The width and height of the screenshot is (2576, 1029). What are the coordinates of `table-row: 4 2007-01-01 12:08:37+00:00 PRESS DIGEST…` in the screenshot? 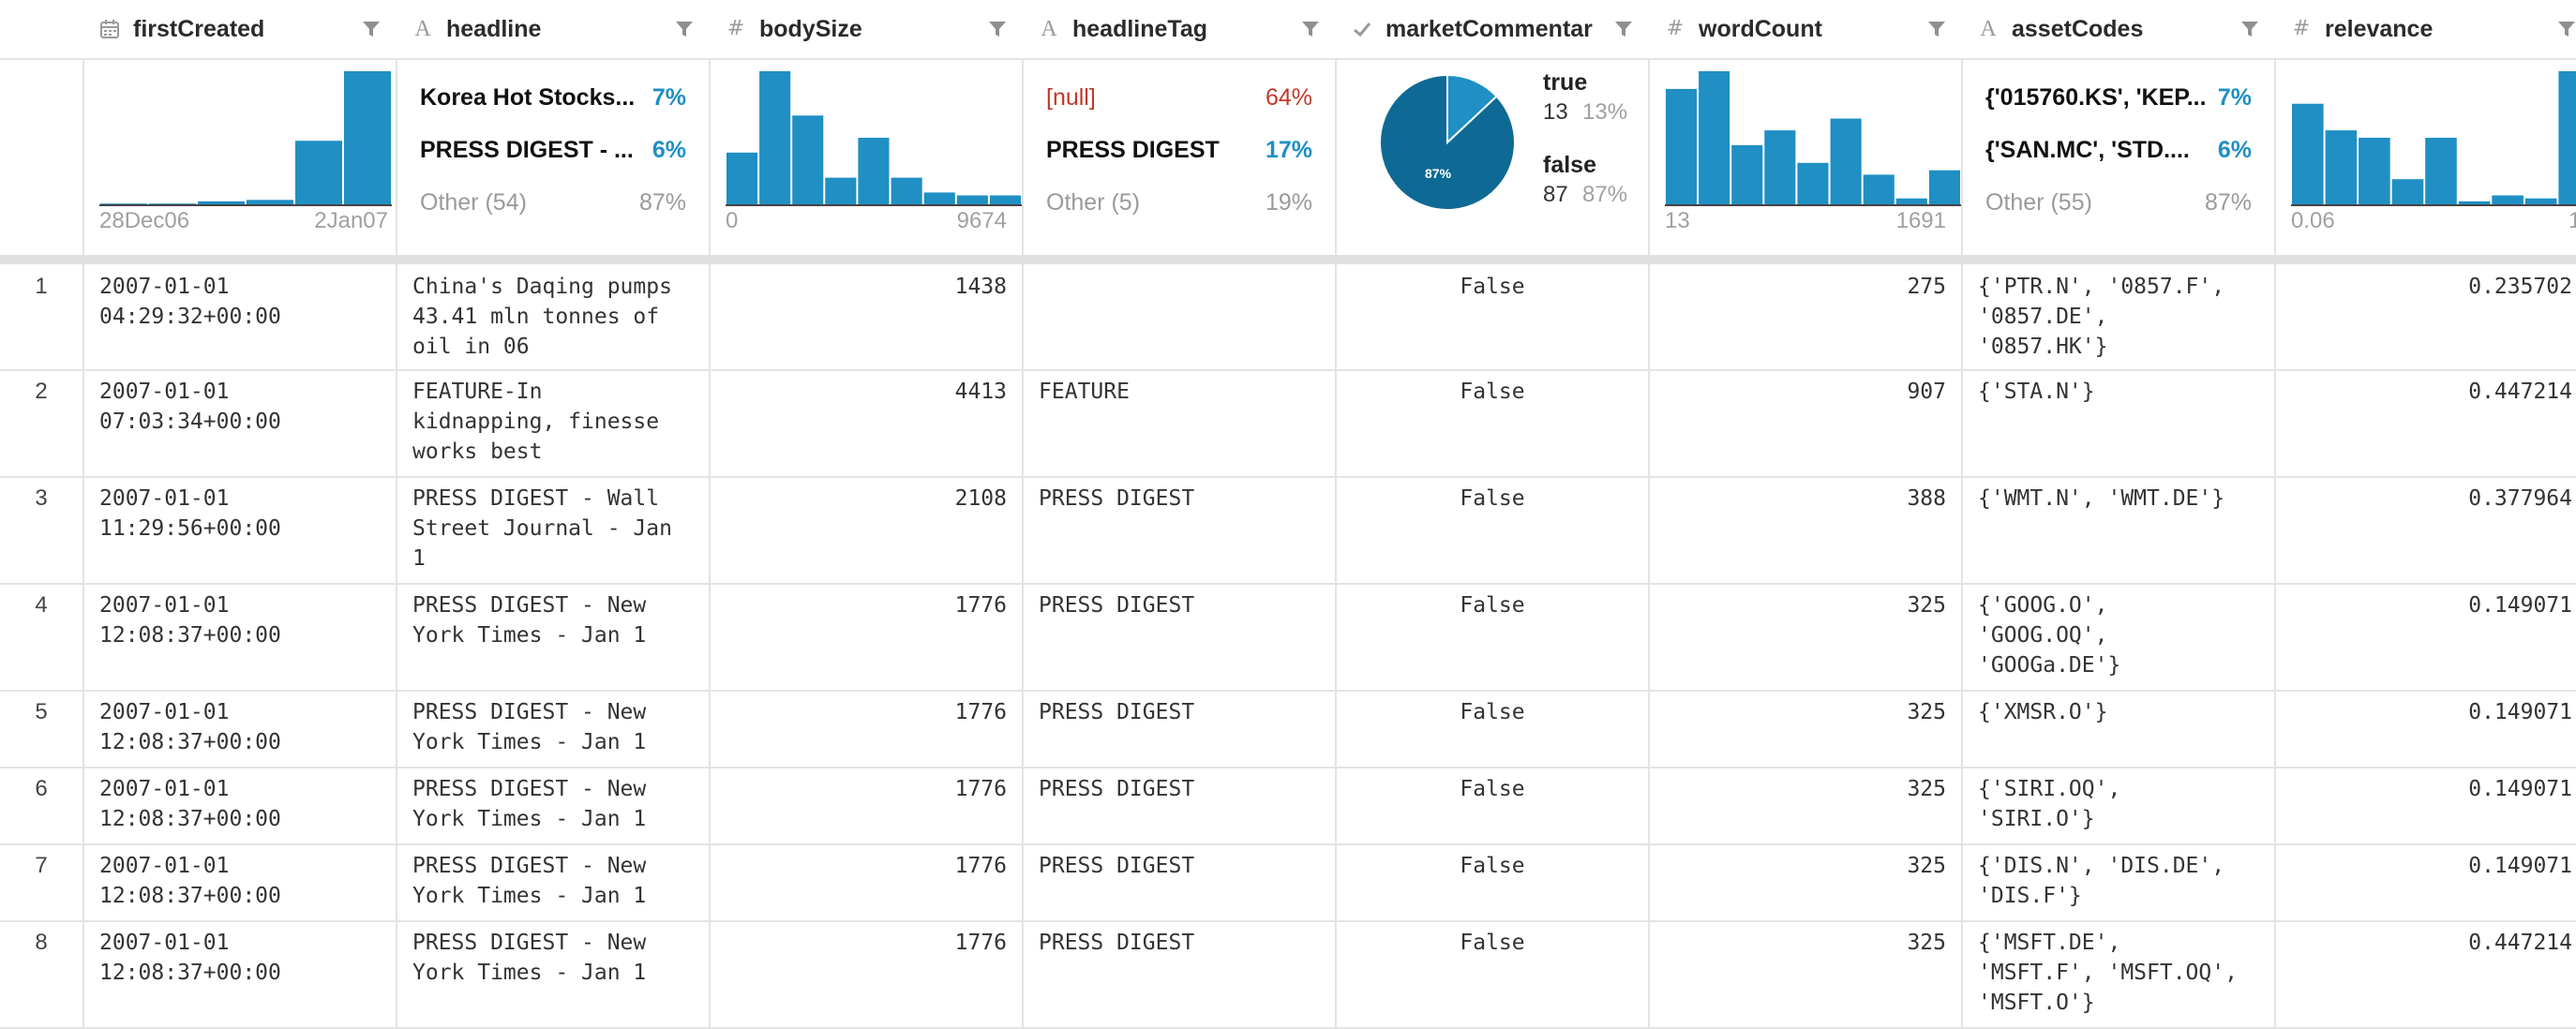 It's located at (1288, 637).